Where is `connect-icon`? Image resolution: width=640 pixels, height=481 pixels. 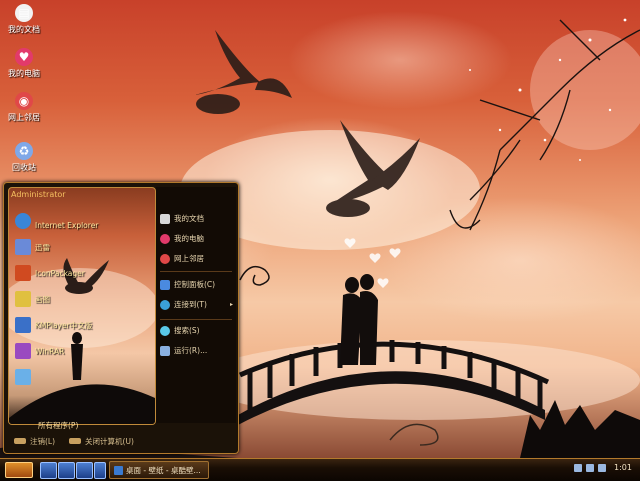 connect-icon is located at coordinates (165, 304).